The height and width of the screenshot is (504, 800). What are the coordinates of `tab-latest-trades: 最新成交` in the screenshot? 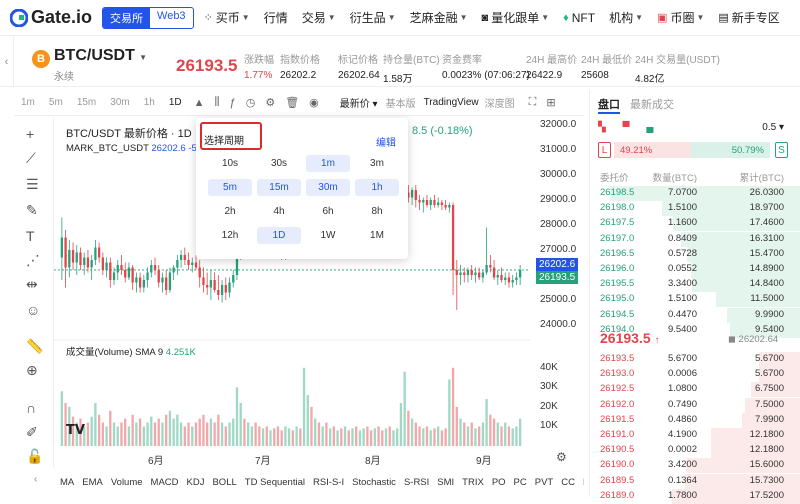 It's located at (652, 105).